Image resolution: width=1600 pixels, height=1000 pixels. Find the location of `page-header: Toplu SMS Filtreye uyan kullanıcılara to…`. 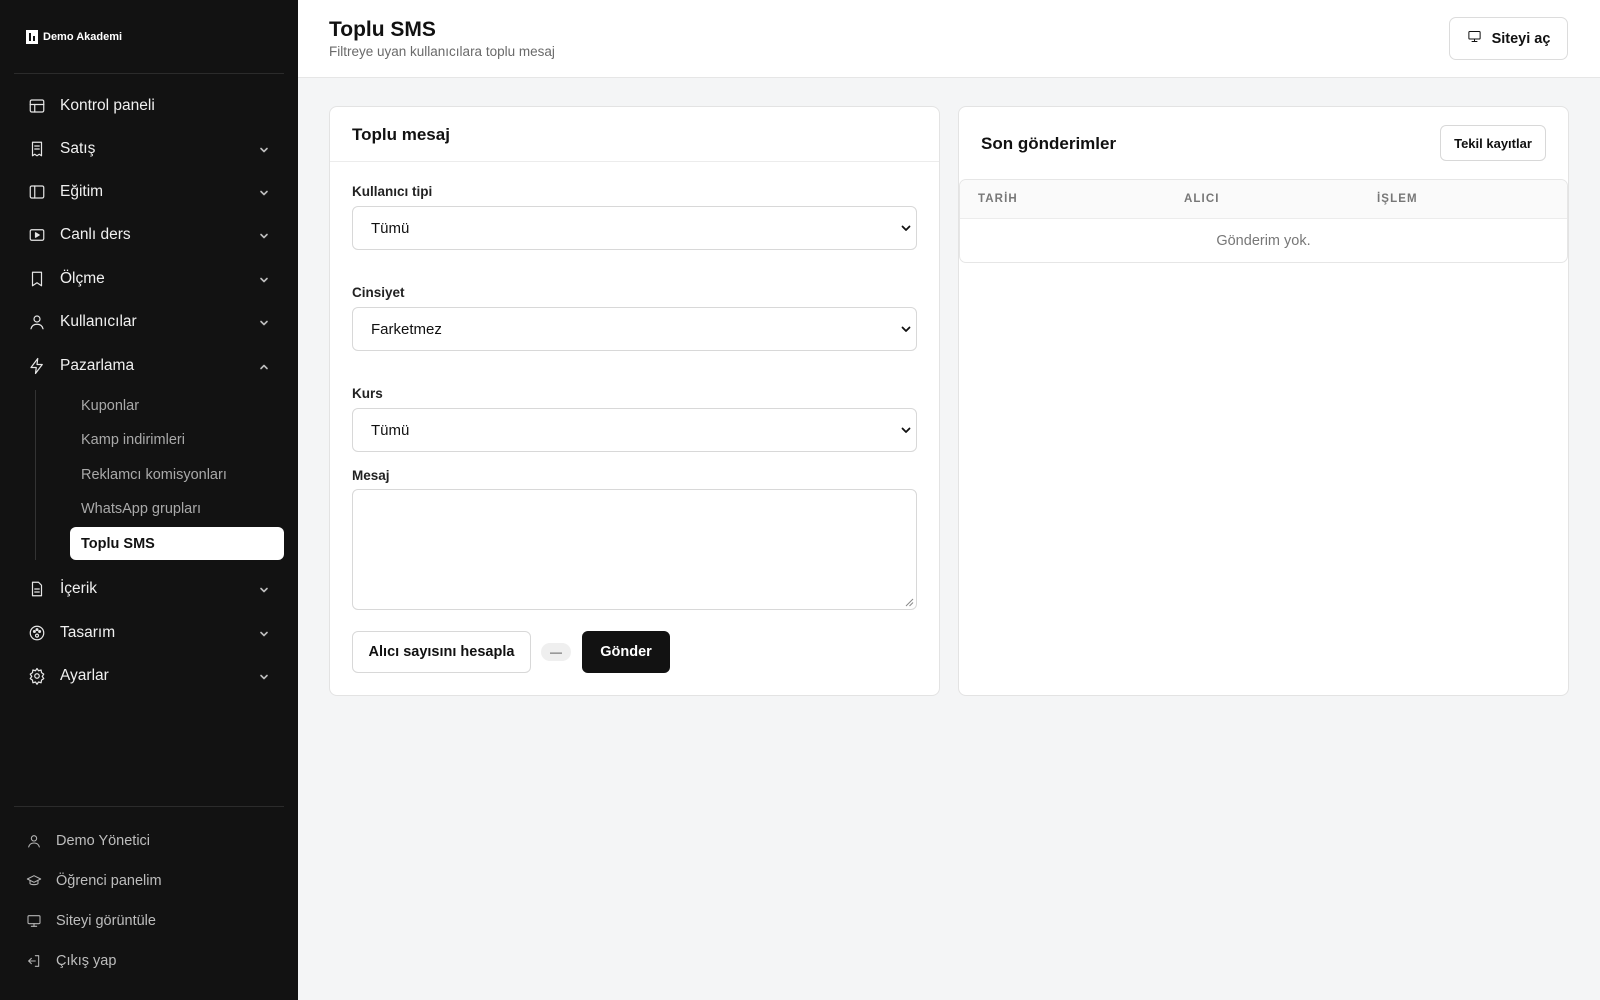

page-header: Toplu SMS Filtreye uyan kullanıcılara to… is located at coordinates (949, 39).